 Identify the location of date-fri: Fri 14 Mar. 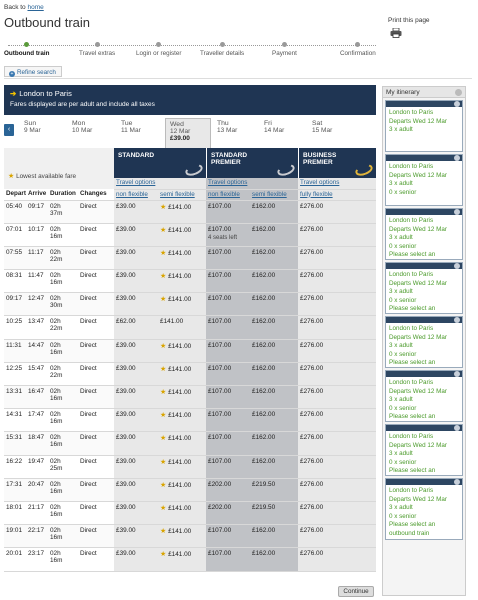
(274, 127).